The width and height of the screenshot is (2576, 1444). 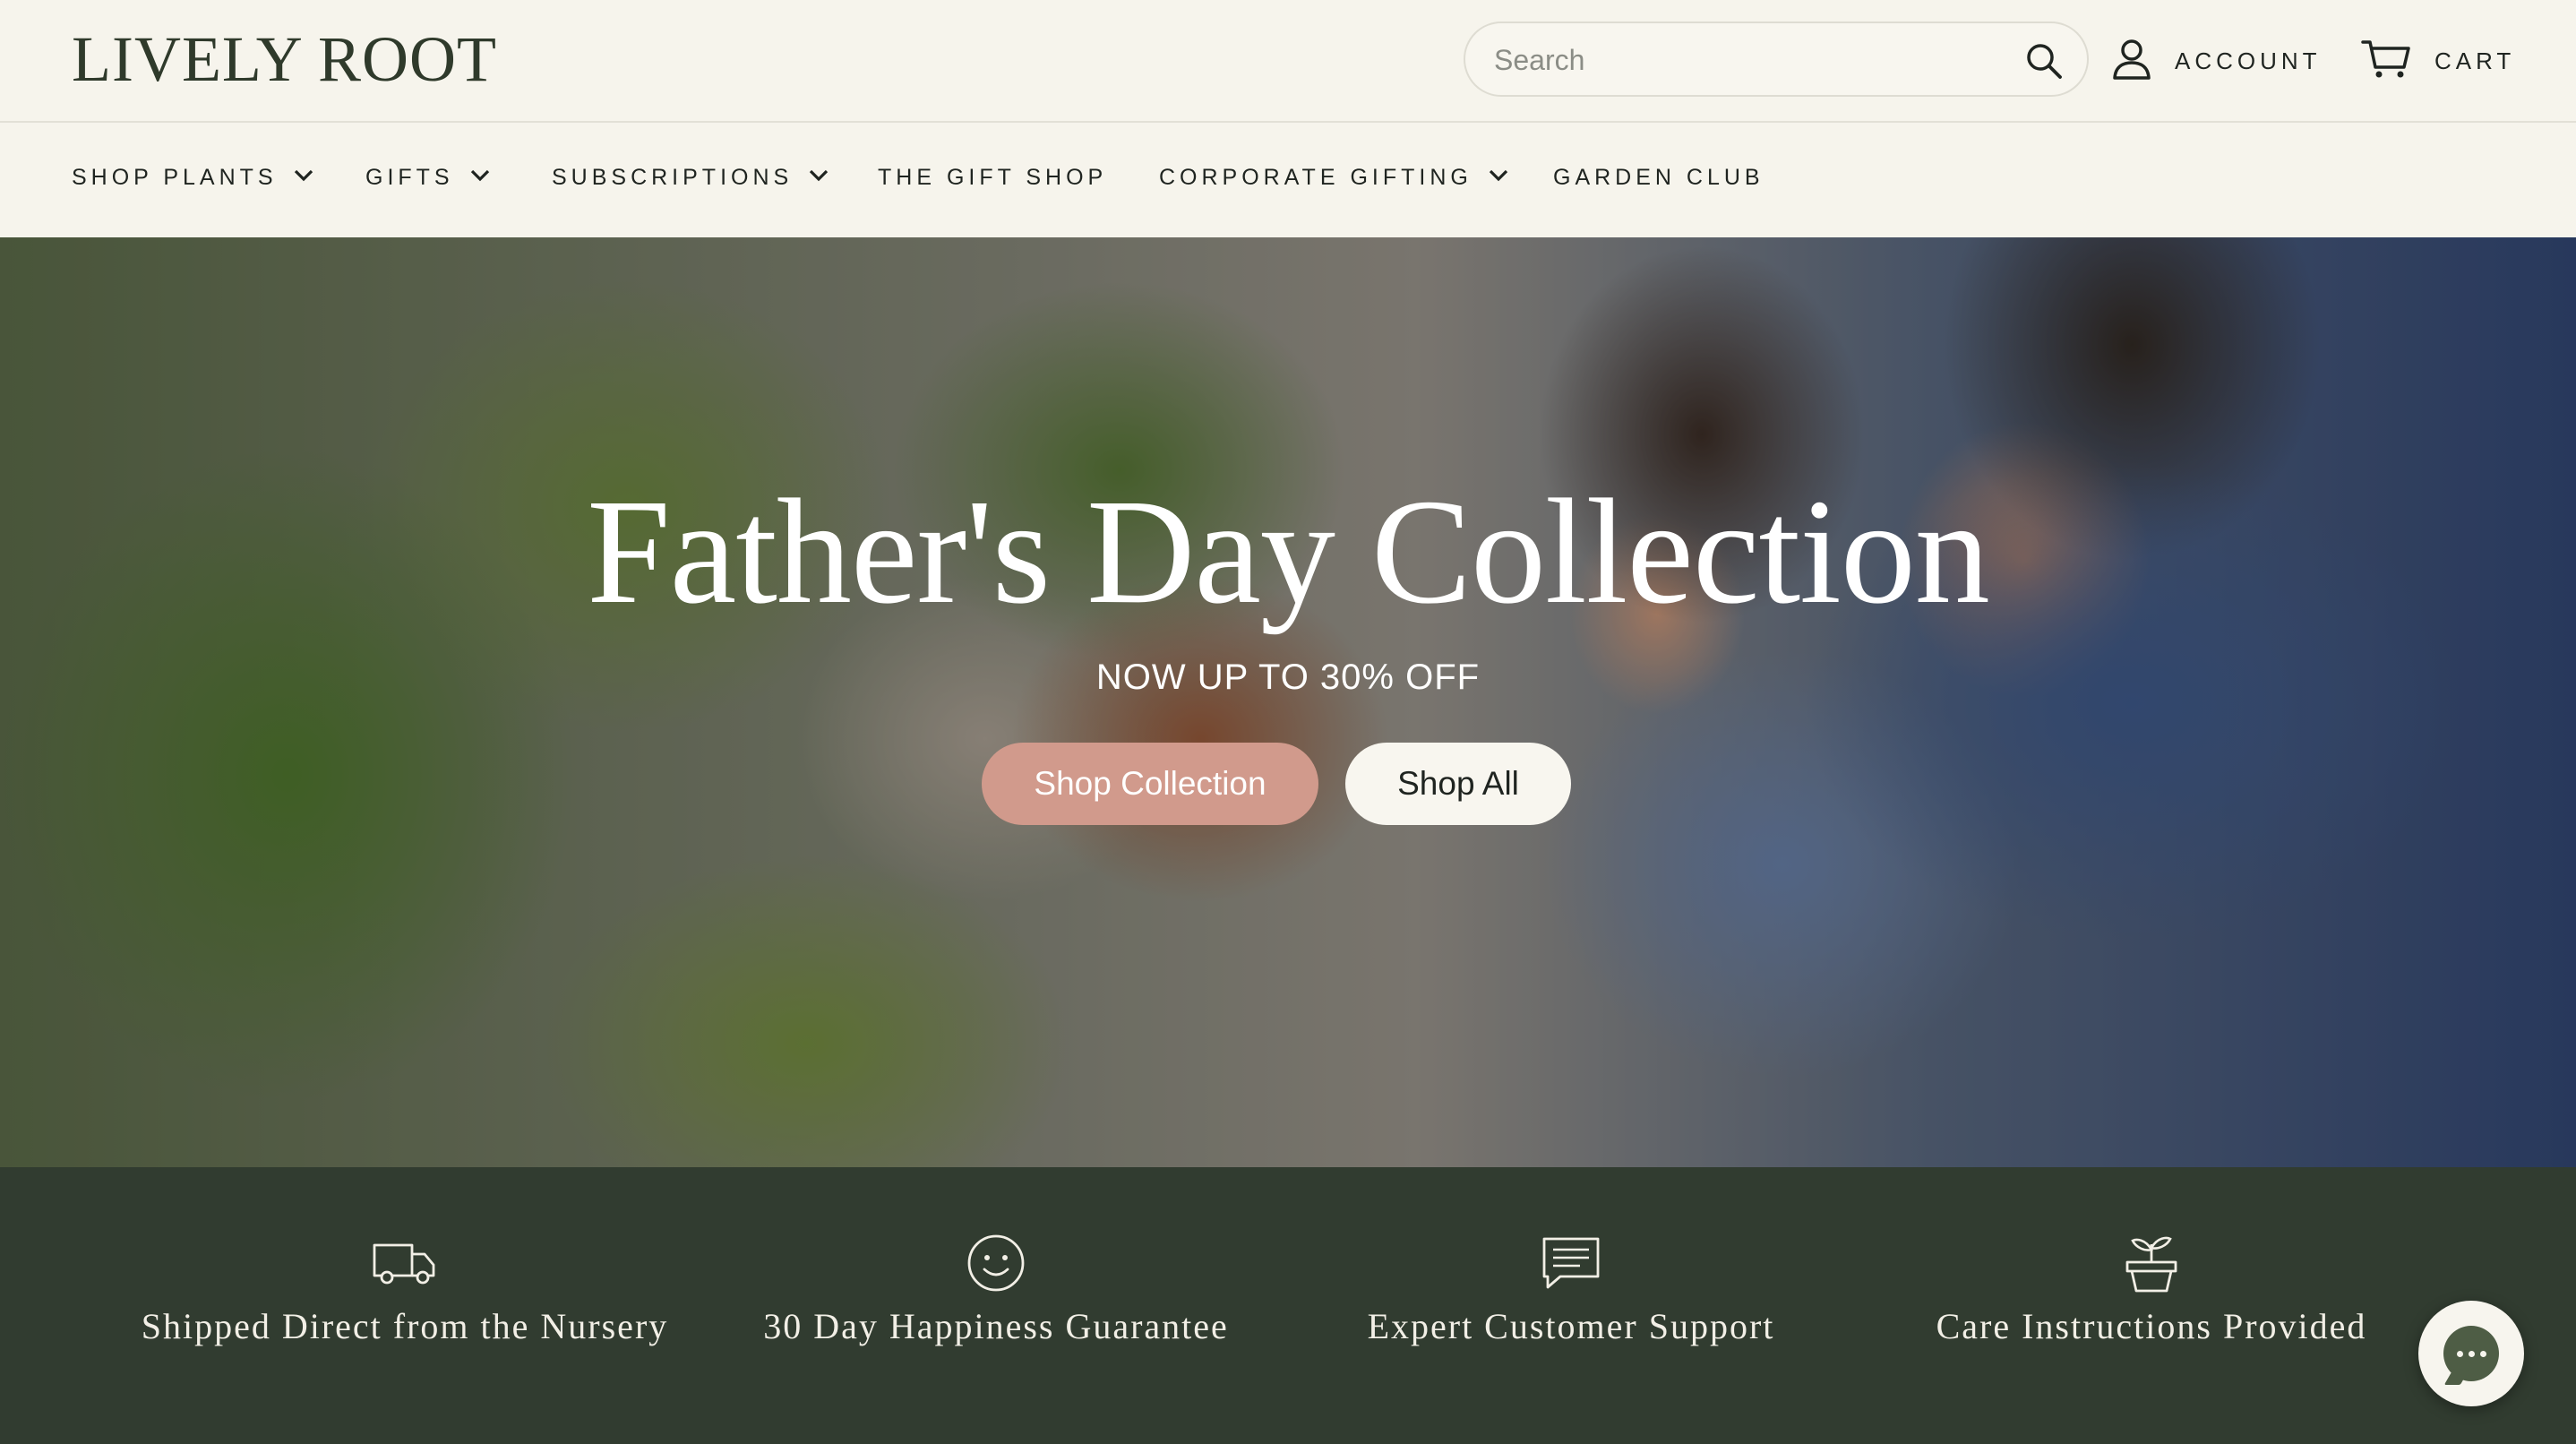 I want to click on feature-support: Expert Customer Support, so click(x=1571, y=1289).